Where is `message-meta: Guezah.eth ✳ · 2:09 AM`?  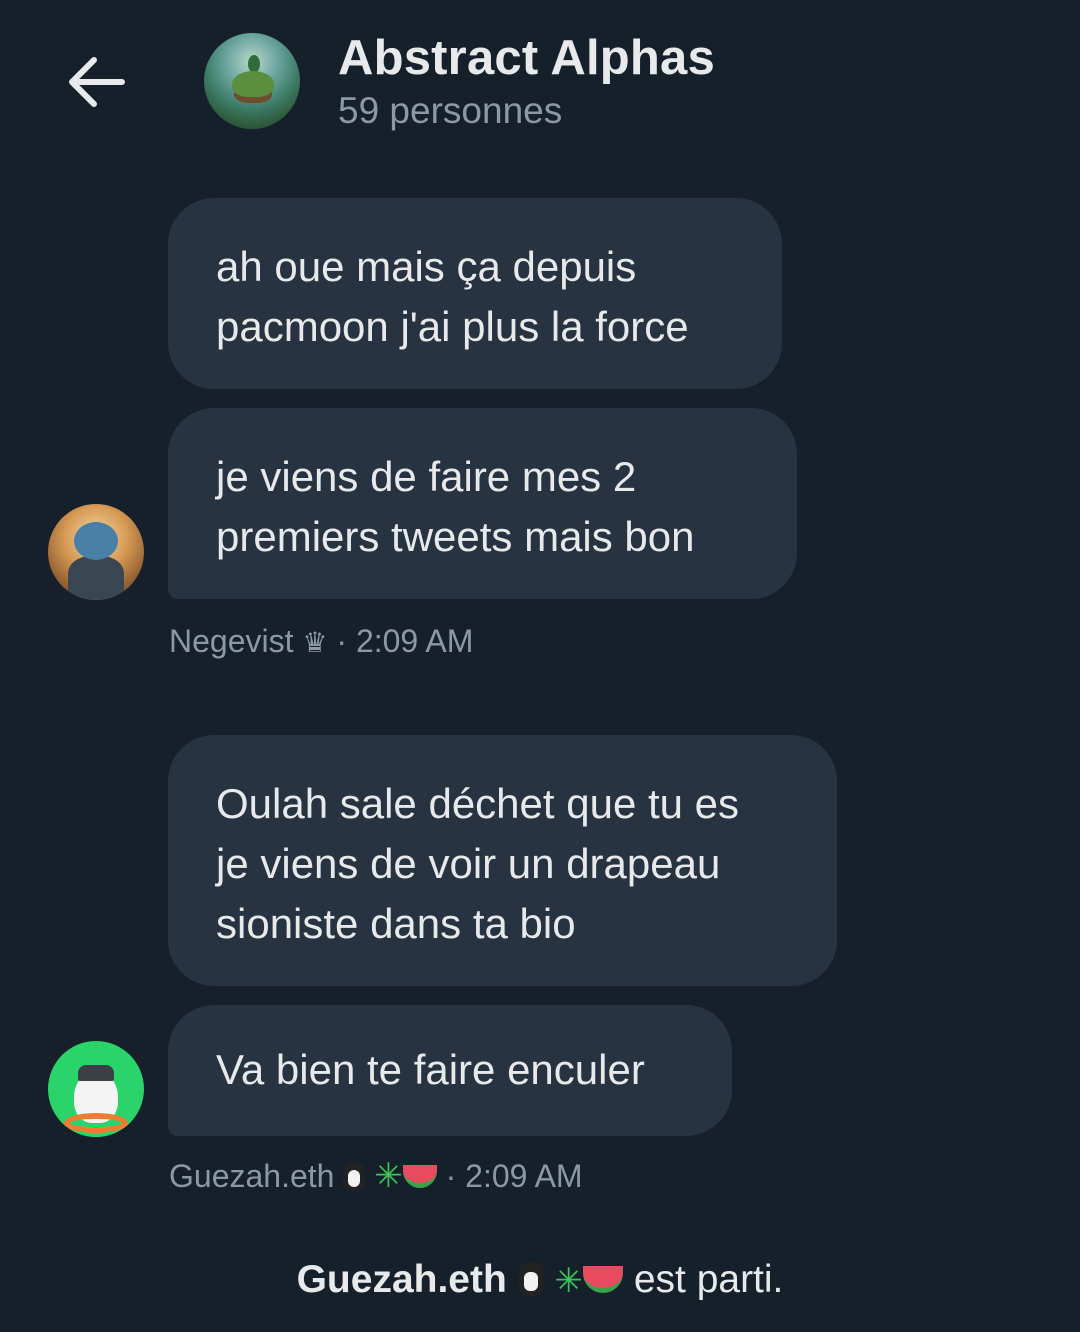
message-meta: Guezah.eth ✳ · 2:09 AM is located at coordinates (376, 1176).